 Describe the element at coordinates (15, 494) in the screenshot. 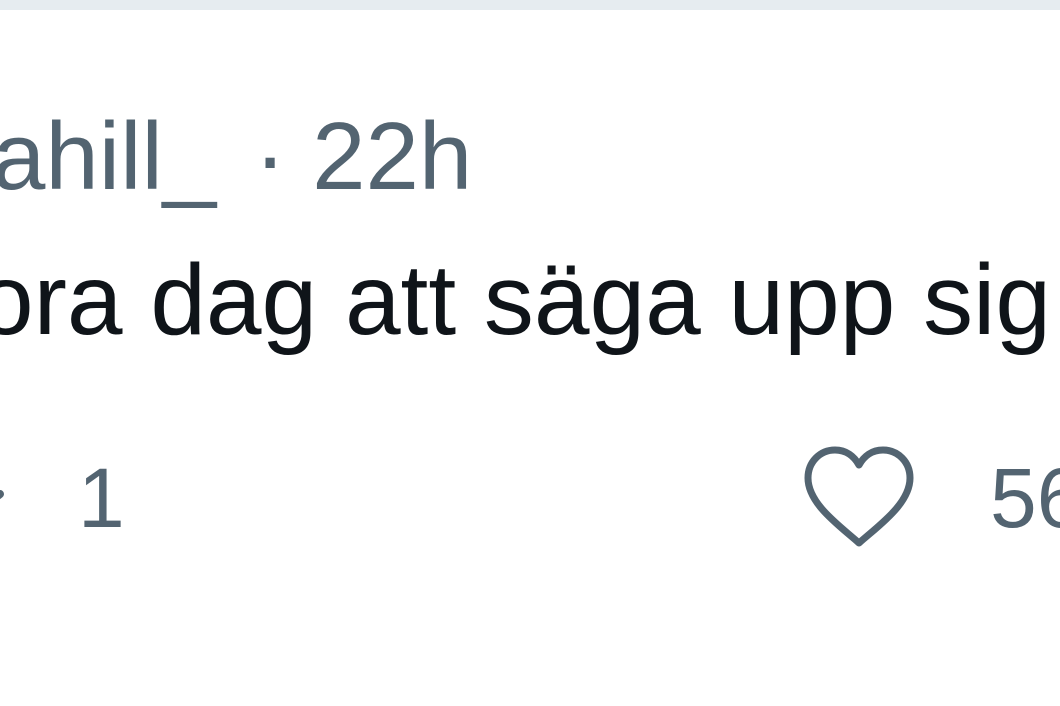

I see `reply-icon` at that location.